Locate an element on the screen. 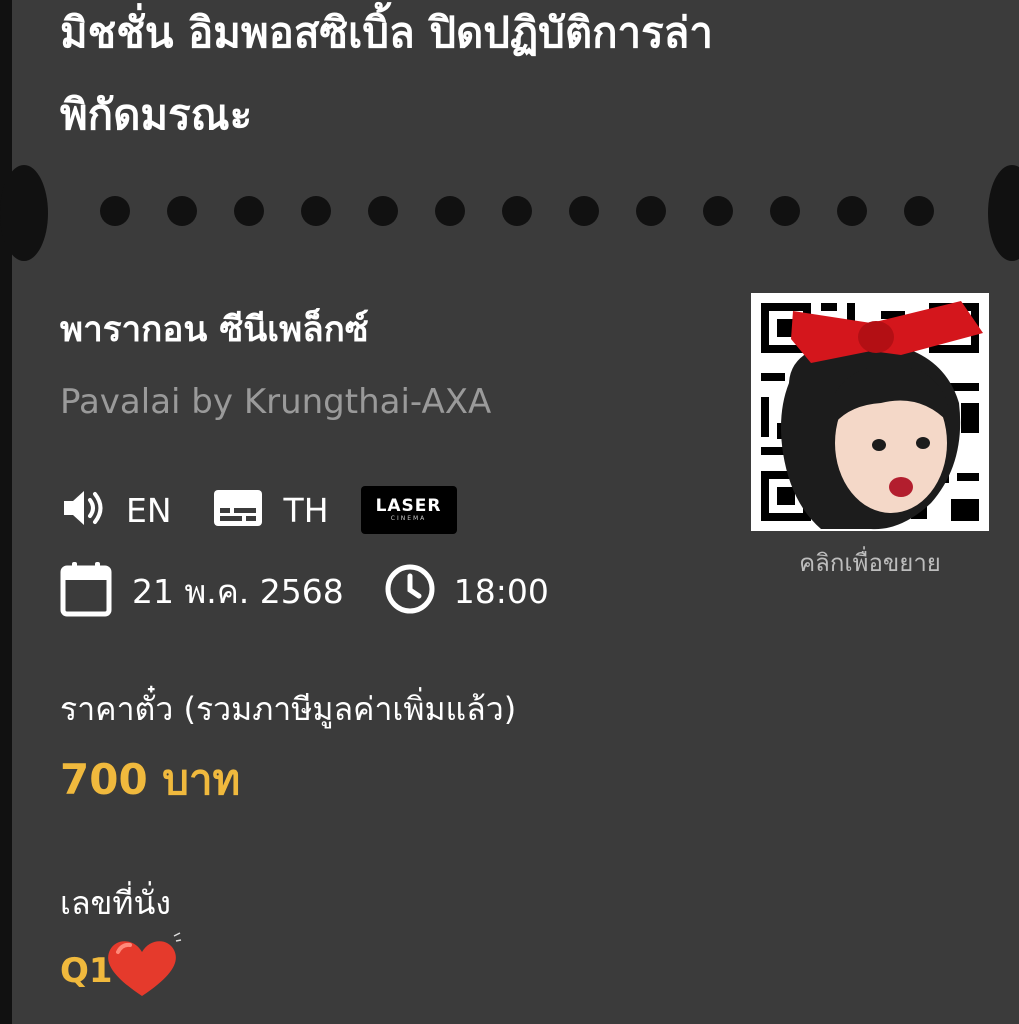  speaker-icon is located at coordinates (84, 510).